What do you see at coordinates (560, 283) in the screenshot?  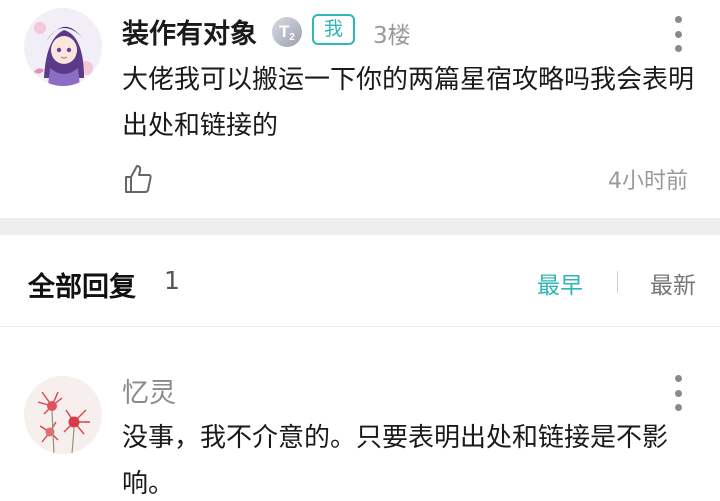 I see `sort-earliest-button: 最早` at bounding box center [560, 283].